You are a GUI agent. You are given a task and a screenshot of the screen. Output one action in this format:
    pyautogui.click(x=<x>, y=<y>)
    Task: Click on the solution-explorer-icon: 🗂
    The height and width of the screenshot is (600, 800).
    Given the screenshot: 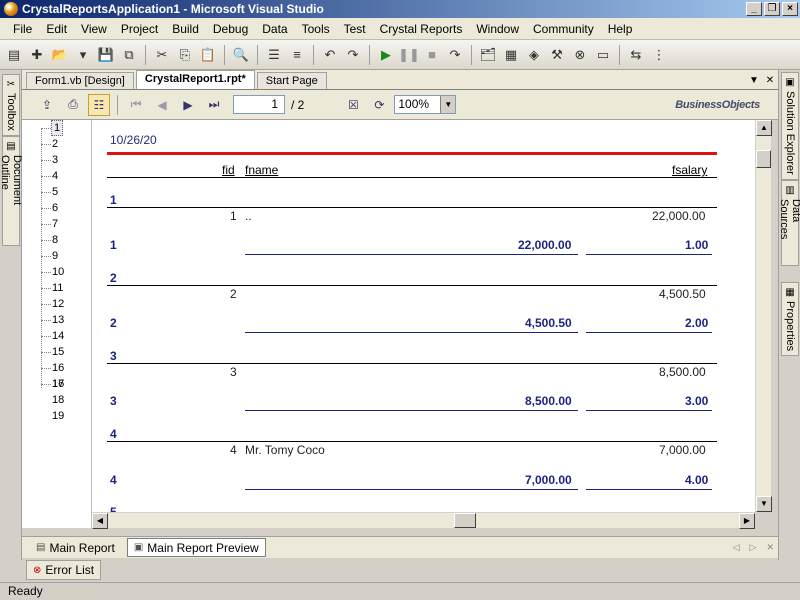 What is the action you would take?
    pyautogui.click(x=488, y=55)
    